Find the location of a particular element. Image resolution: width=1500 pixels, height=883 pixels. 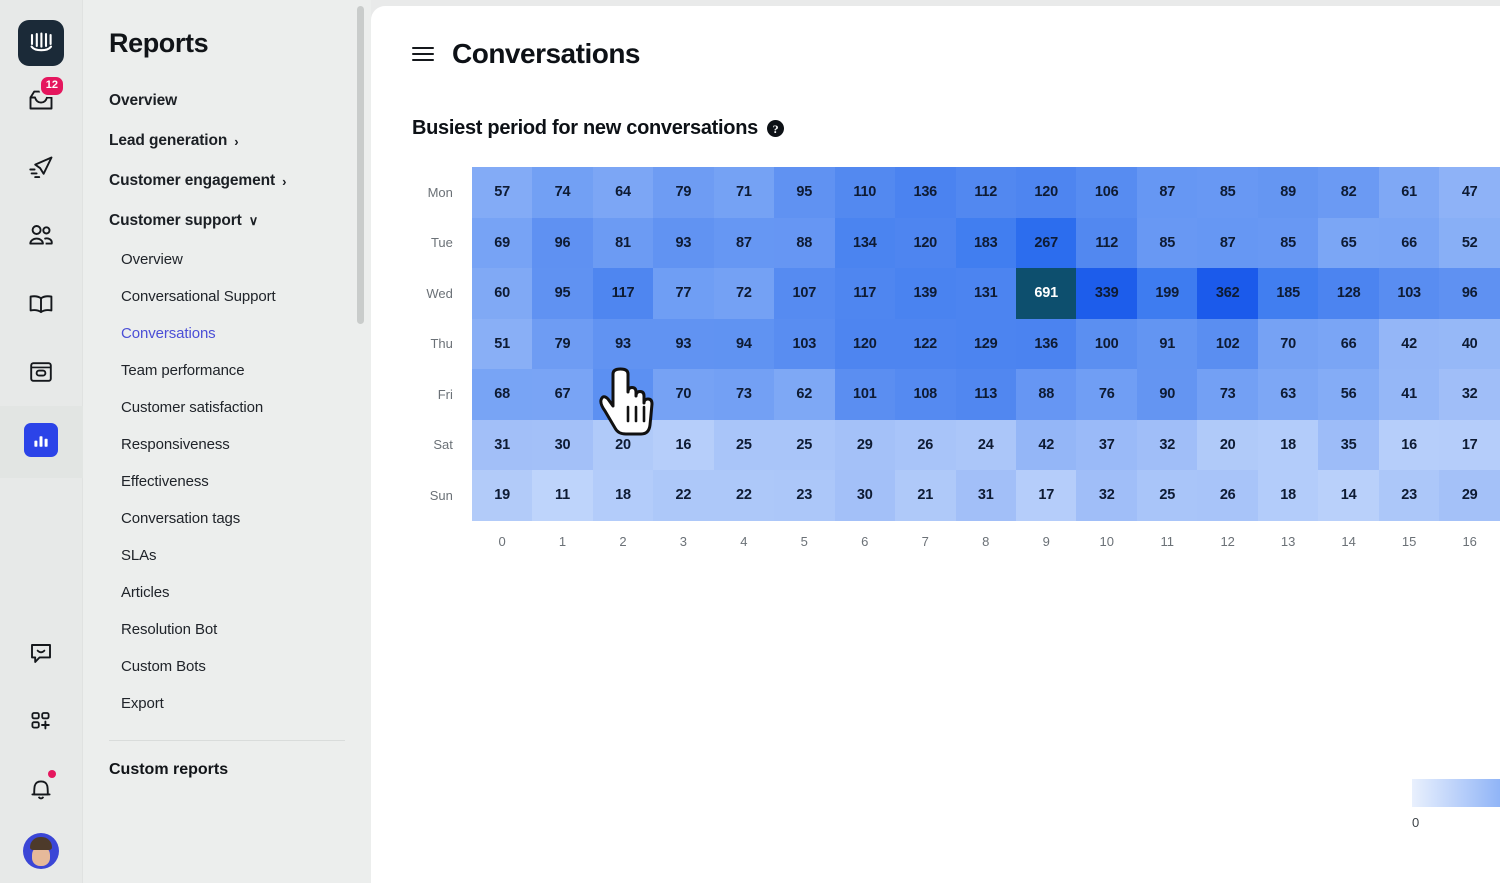

heatmap-cell: 35 is located at coordinates (1348, 444).